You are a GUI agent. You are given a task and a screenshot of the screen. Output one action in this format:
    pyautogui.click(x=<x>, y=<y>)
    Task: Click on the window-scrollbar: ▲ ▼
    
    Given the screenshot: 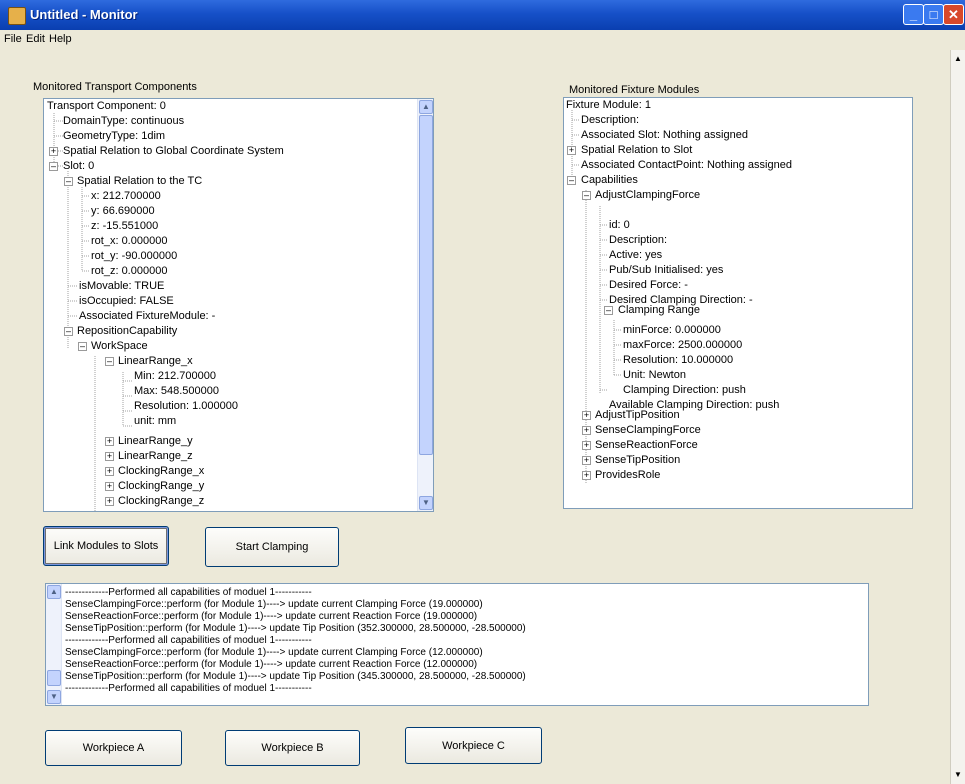 What is the action you would take?
    pyautogui.click(x=957, y=417)
    